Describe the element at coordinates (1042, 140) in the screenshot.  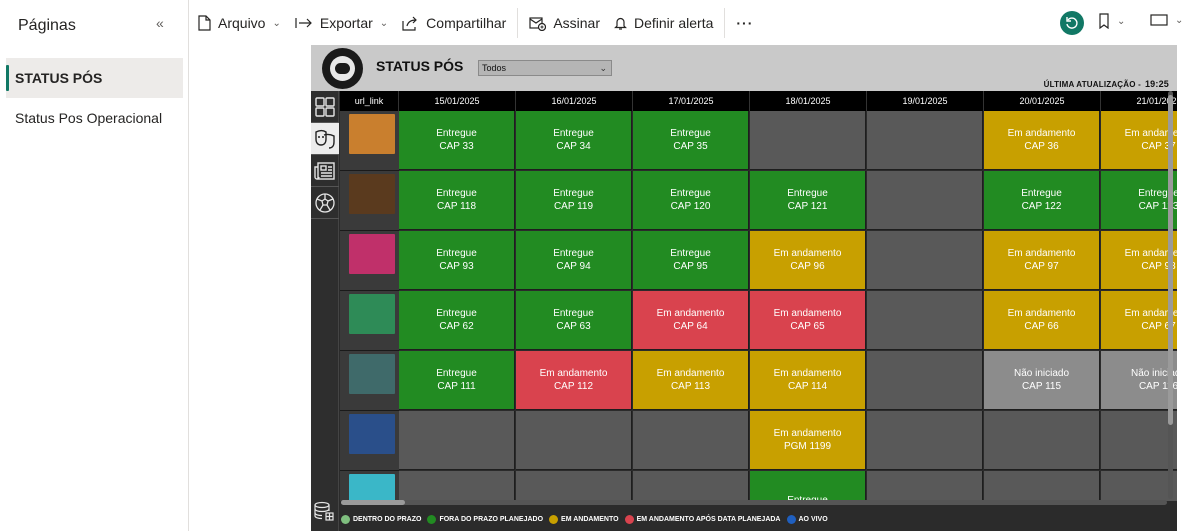
I see `status-cell: Em andamento CAP 36` at that location.